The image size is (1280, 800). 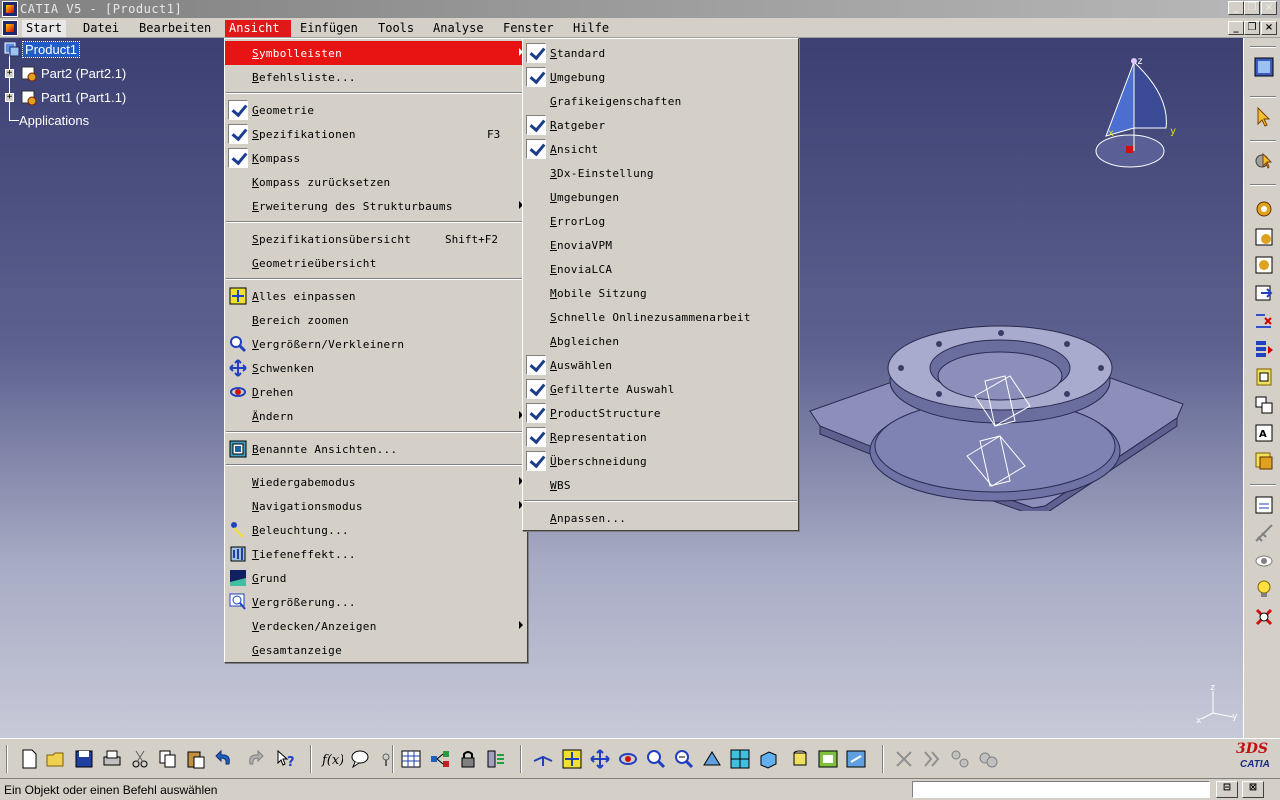 What do you see at coordinates (376, 134) in the screenshot?
I see `menu-item-spezifikationen: Spezifikationen F3` at bounding box center [376, 134].